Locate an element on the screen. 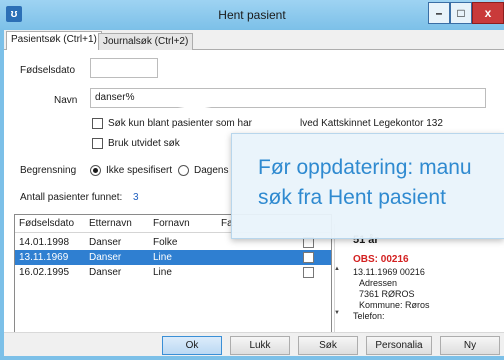  minimize-button: – is located at coordinates (439, 13).